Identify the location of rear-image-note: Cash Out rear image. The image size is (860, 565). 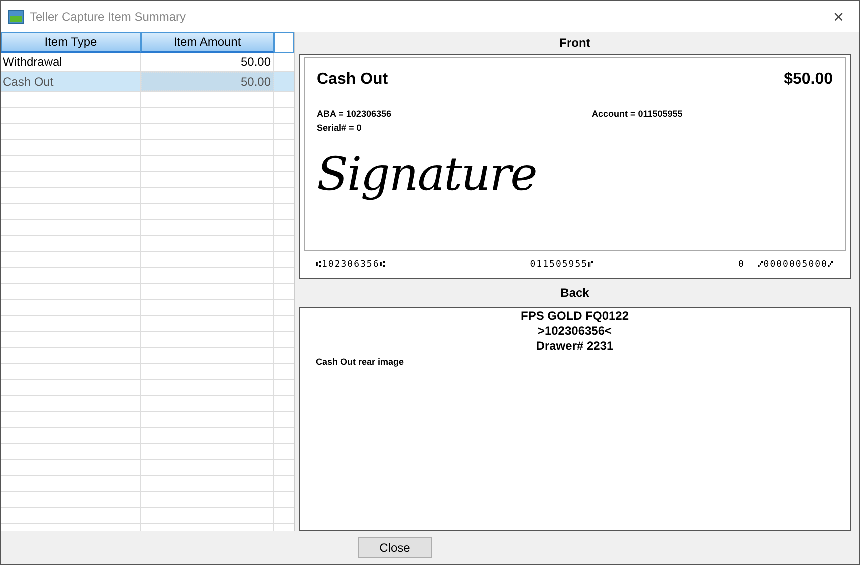
(361, 362).